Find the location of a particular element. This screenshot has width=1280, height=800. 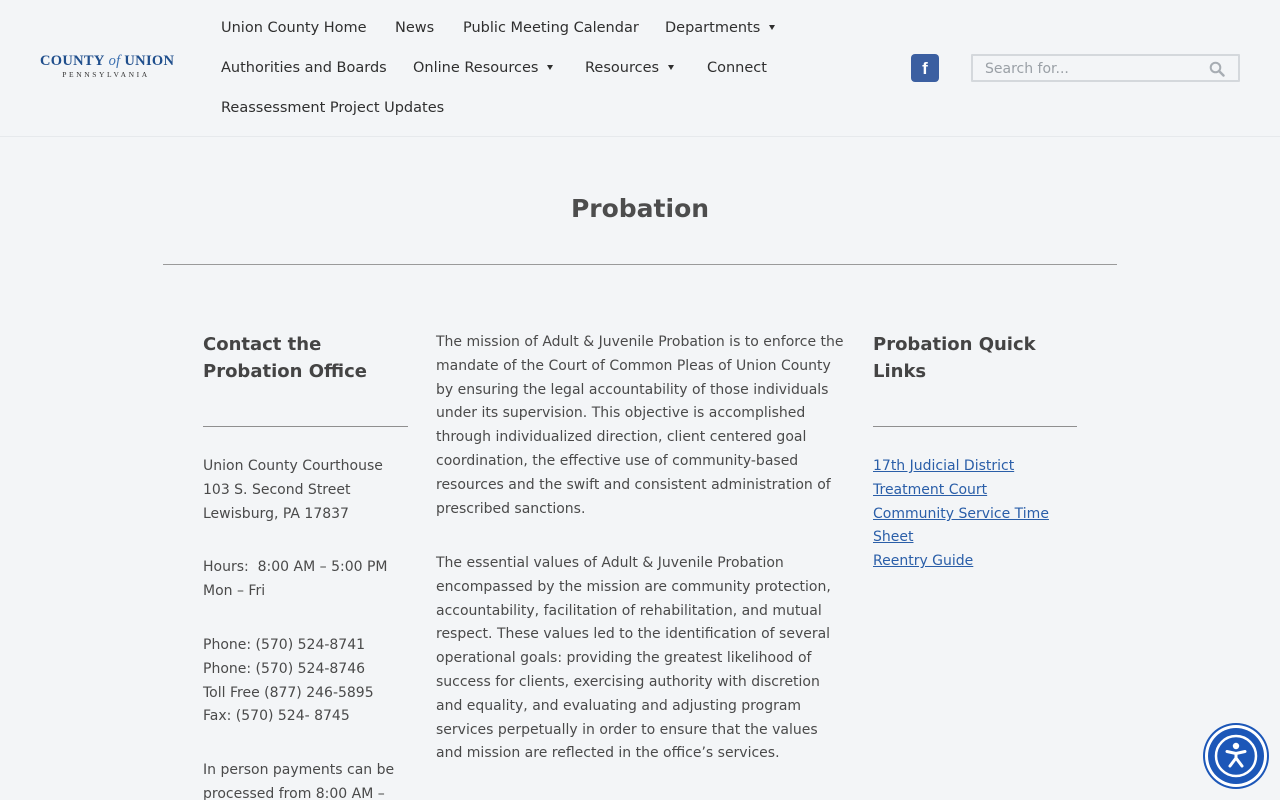

fax-line: Fax: (570) 524- 8745 is located at coordinates (276, 716).